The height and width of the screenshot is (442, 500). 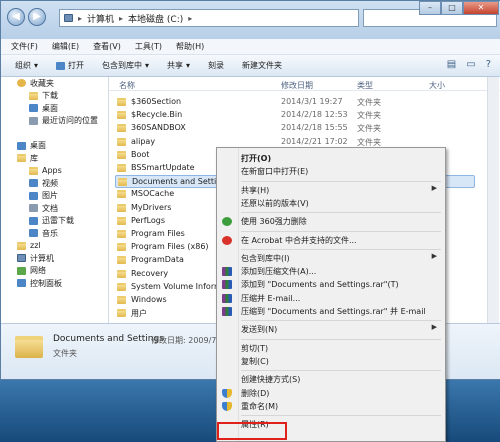 I want to click on sidebar-item: 图片, so click(x=54, y=196).